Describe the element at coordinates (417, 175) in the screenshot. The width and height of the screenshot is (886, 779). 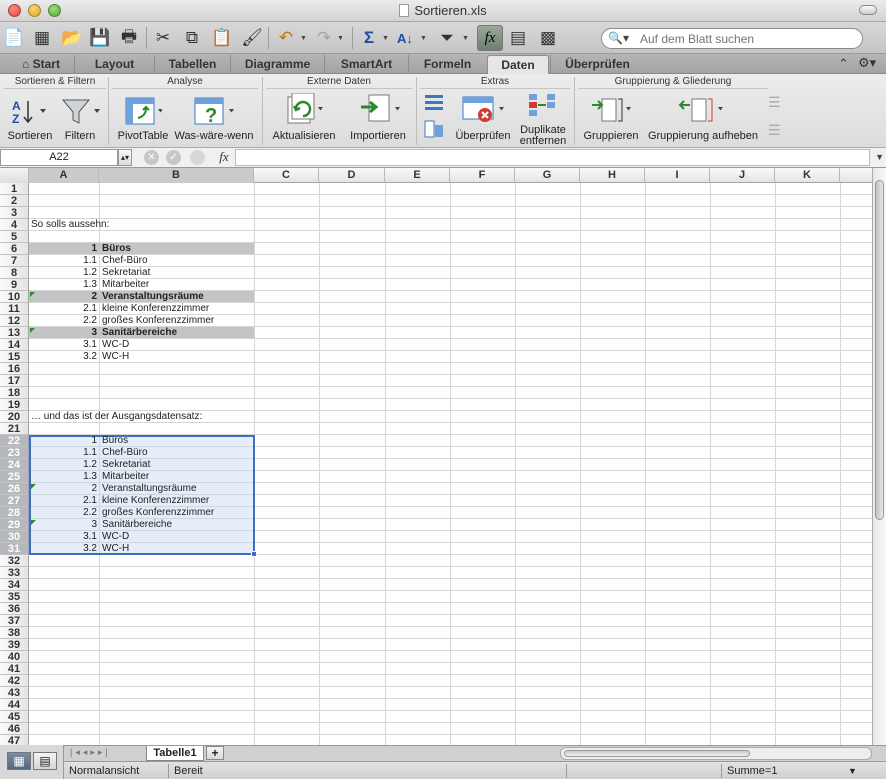
I see `column-header-e: E` at that location.